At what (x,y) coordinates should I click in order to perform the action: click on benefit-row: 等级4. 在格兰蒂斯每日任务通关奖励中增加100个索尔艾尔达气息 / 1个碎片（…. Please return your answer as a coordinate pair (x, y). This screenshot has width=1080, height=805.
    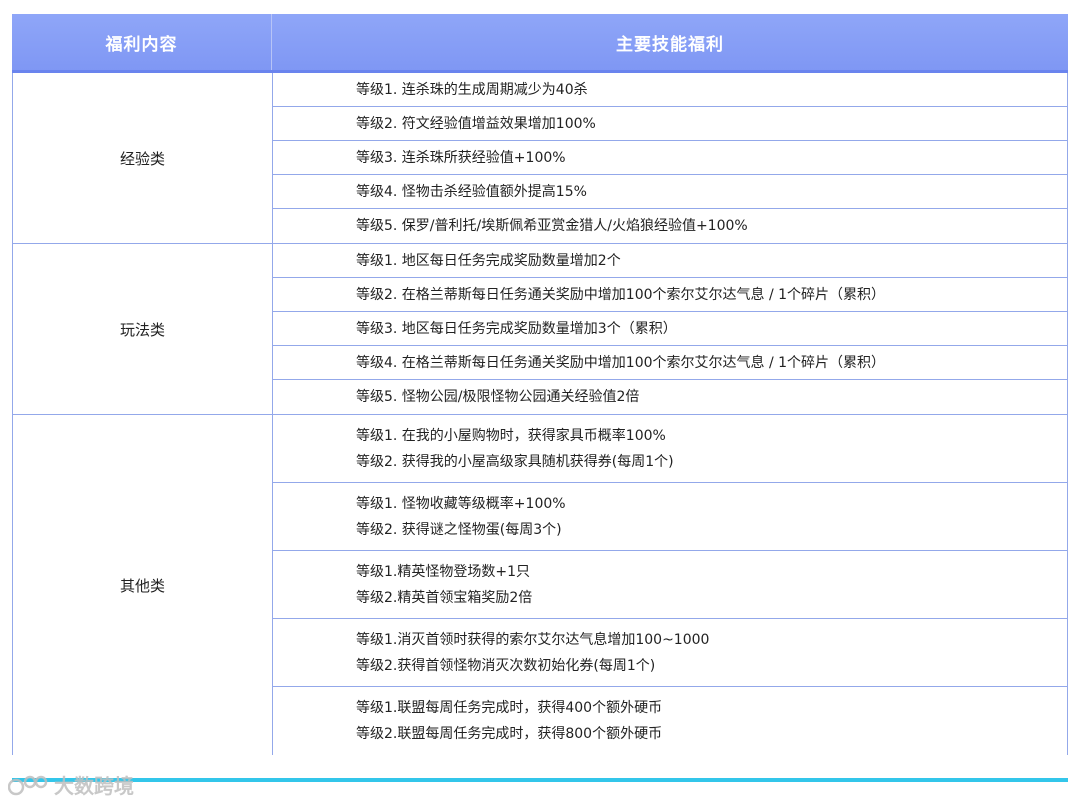
    Looking at the image, I should click on (670, 363).